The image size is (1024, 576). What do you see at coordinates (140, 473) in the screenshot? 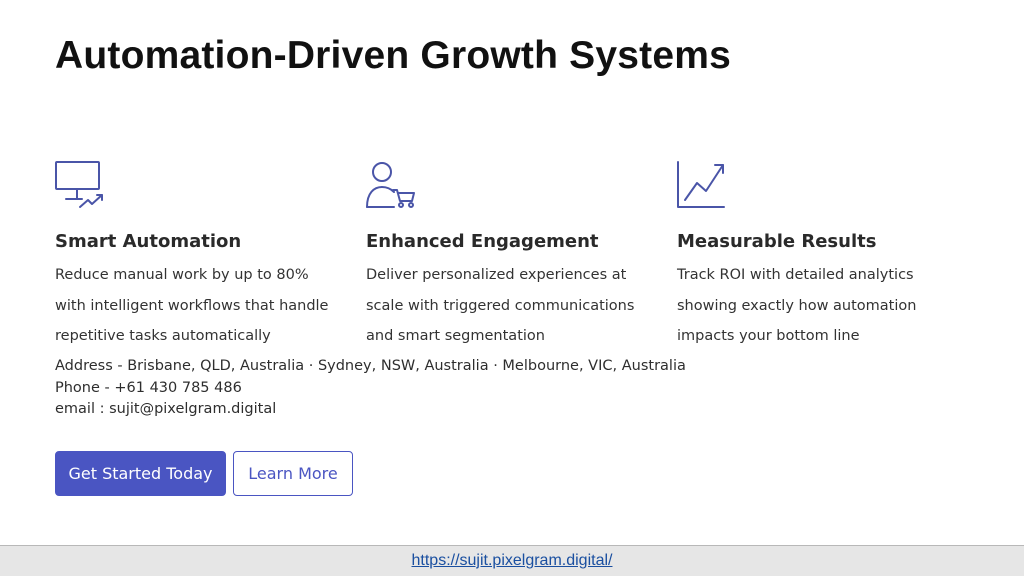
I see `get-started-button: Get Started Today` at bounding box center [140, 473].